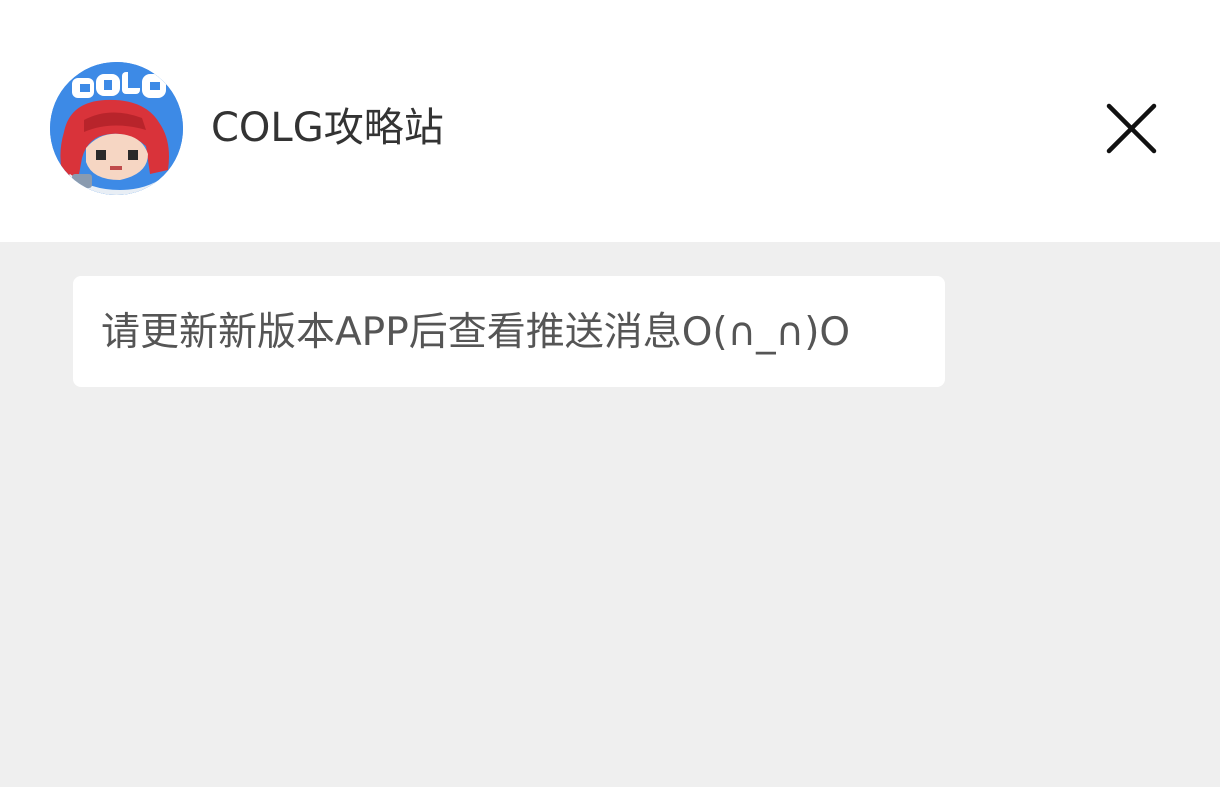 The height and width of the screenshot is (787, 1220). What do you see at coordinates (327, 128) in the screenshot?
I see `page-title: COLG攻略站` at bounding box center [327, 128].